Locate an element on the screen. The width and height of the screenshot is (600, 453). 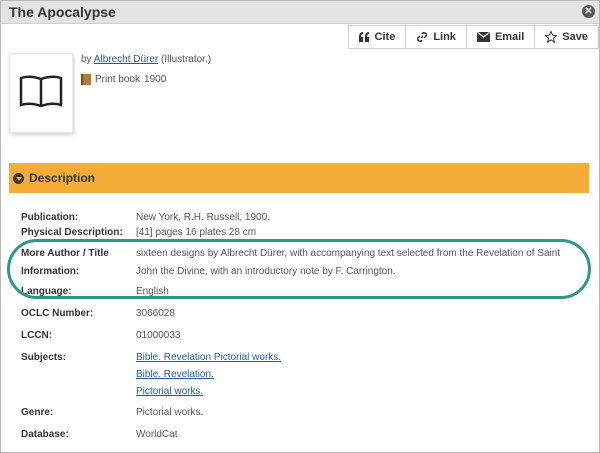
detail-value: Pictorial works. is located at coordinates (170, 412).